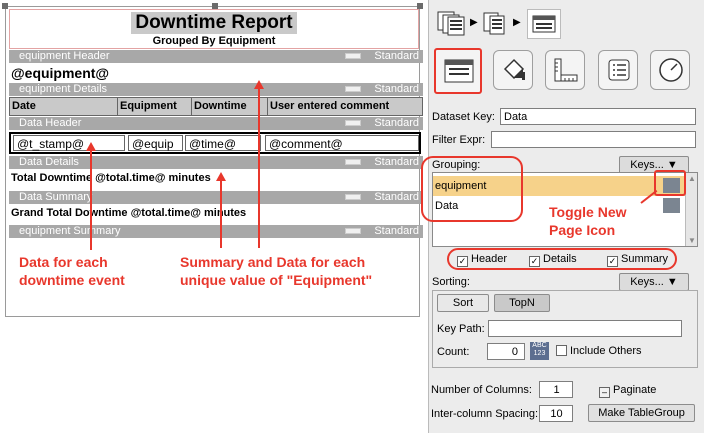  Describe the element at coordinates (216, 231) in the screenshot. I see `band-equipment-summary: equipment Summary Standard` at that location.